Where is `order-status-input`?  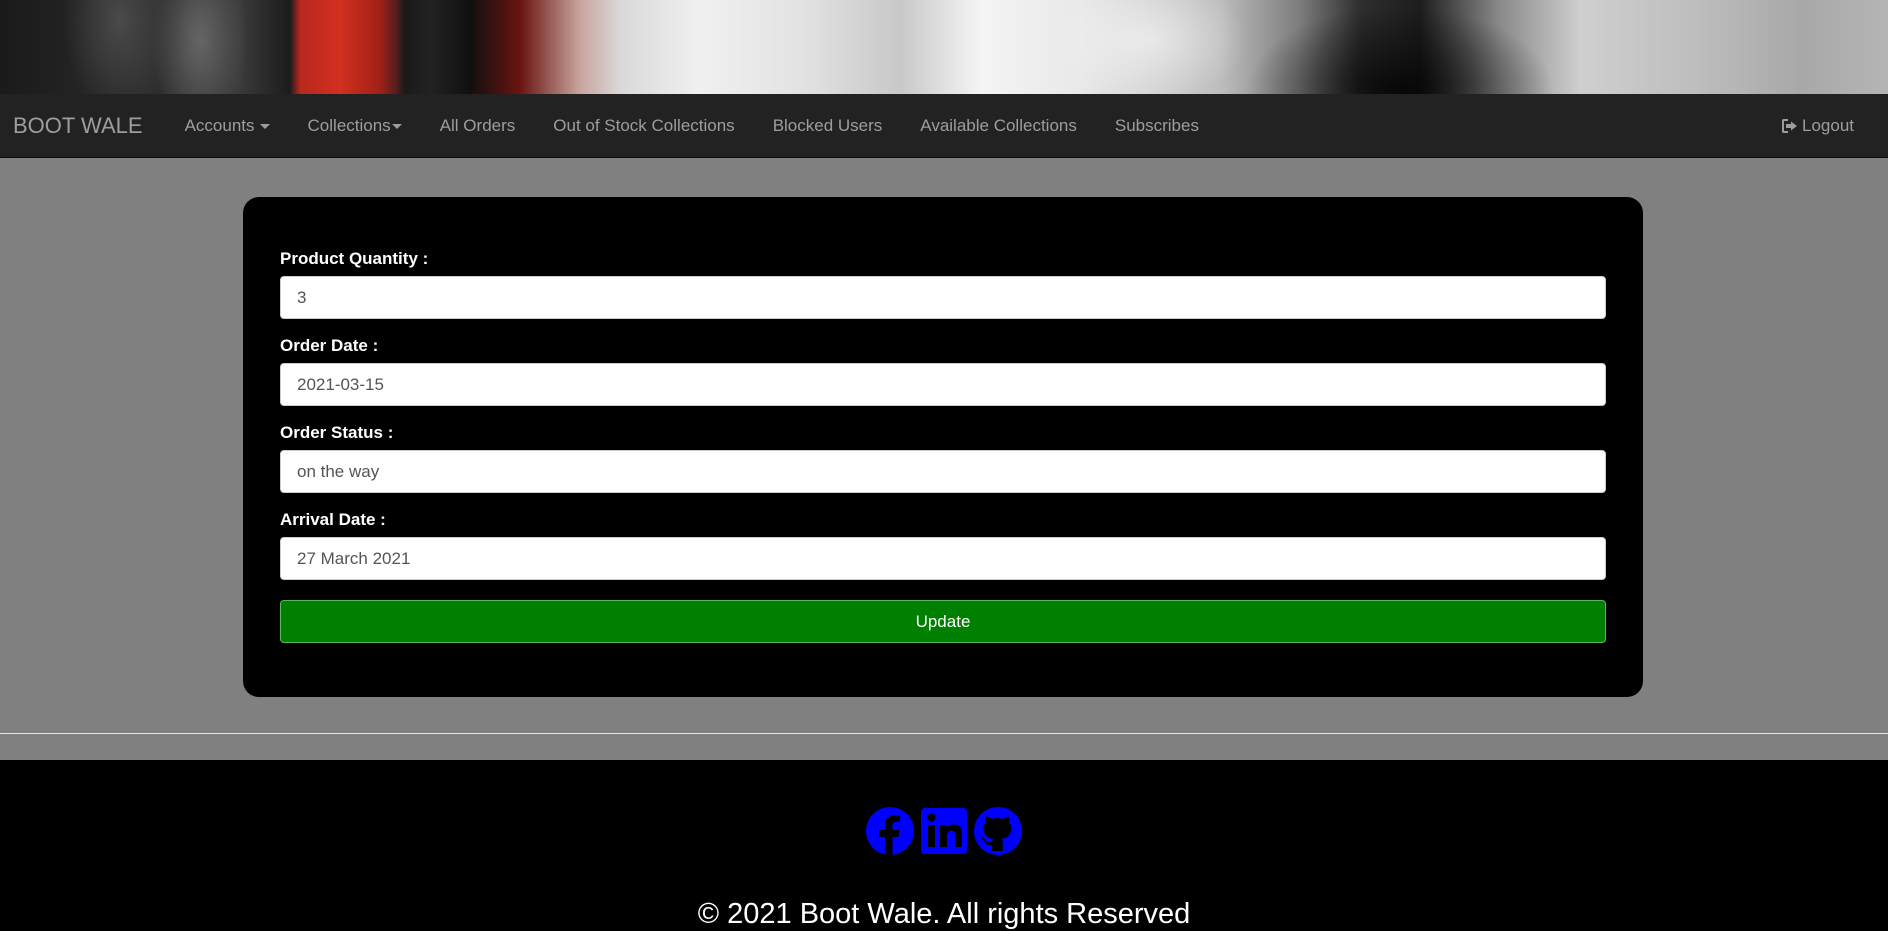
order-status-input is located at coordinates (943, 471).